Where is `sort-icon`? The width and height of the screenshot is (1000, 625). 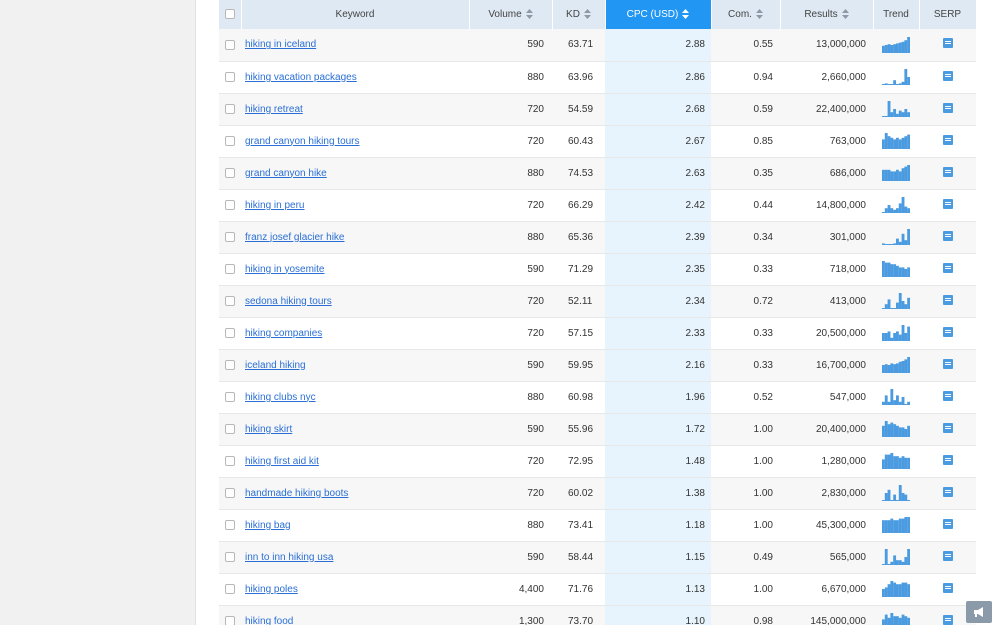 sort-icon is located at coordinates (845, 14).